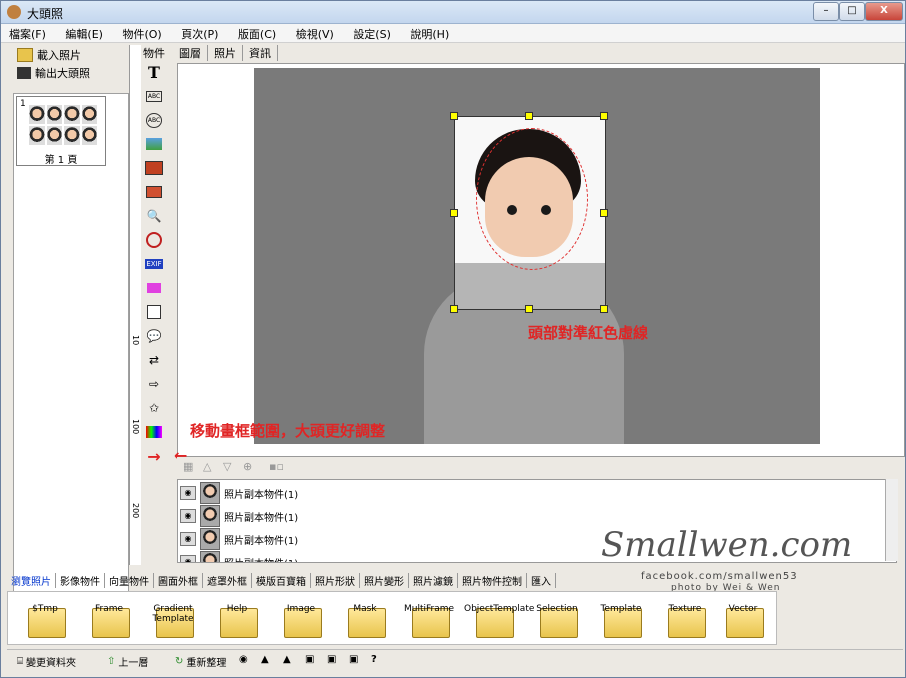 The image size is (906, 678). I want to click on menu-view: 檢視(V), so click(315, 34).